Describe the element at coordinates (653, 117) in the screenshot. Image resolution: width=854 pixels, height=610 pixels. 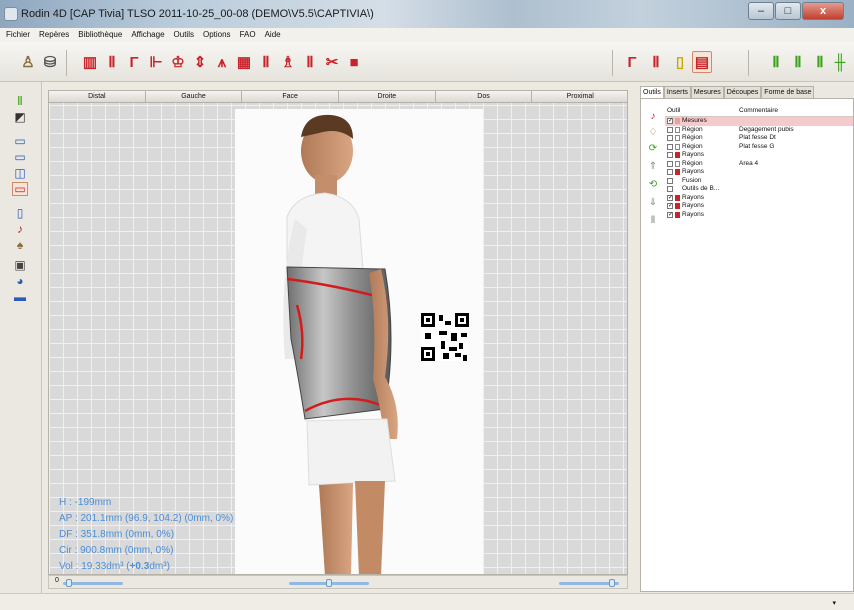
I see `add-tool-icon: ♪` at that location.